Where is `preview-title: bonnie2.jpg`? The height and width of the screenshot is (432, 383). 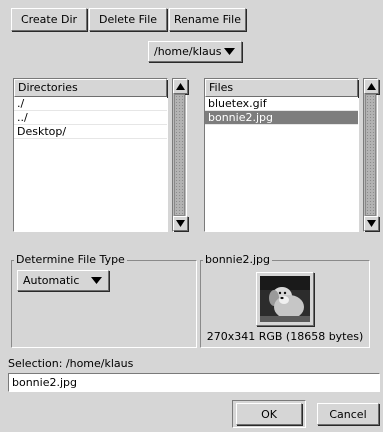 preview-title: bonnie2.jpg is located at coordinates (237, 259).